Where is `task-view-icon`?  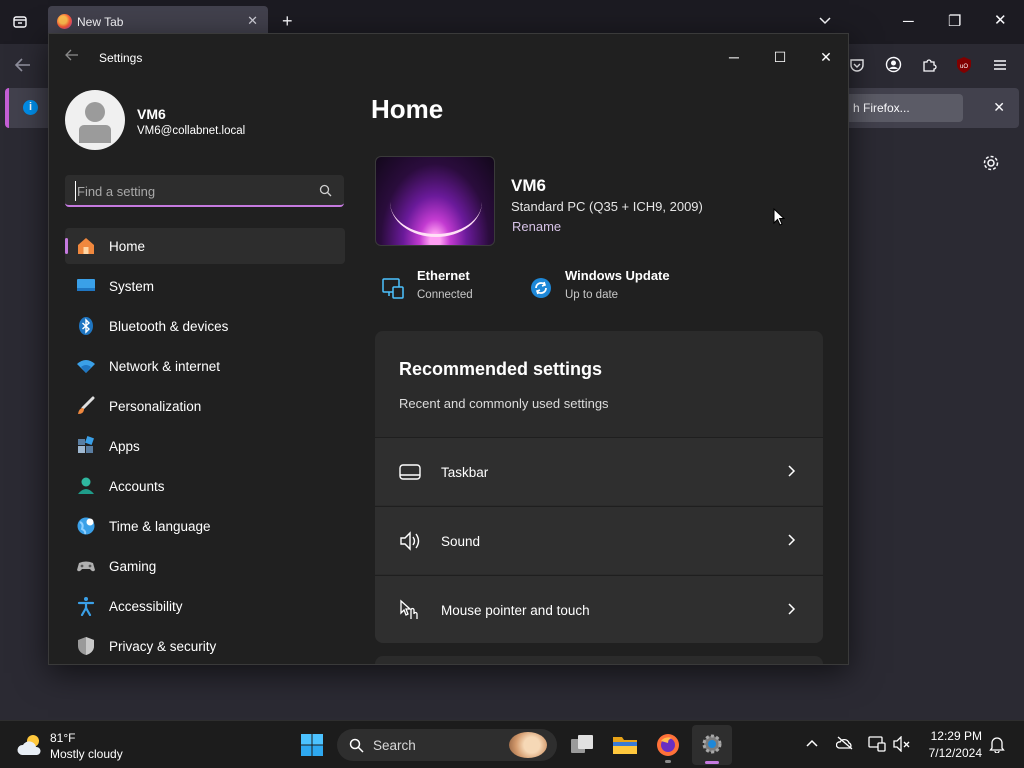
task-view-icon is located at coordinates (582, 745).